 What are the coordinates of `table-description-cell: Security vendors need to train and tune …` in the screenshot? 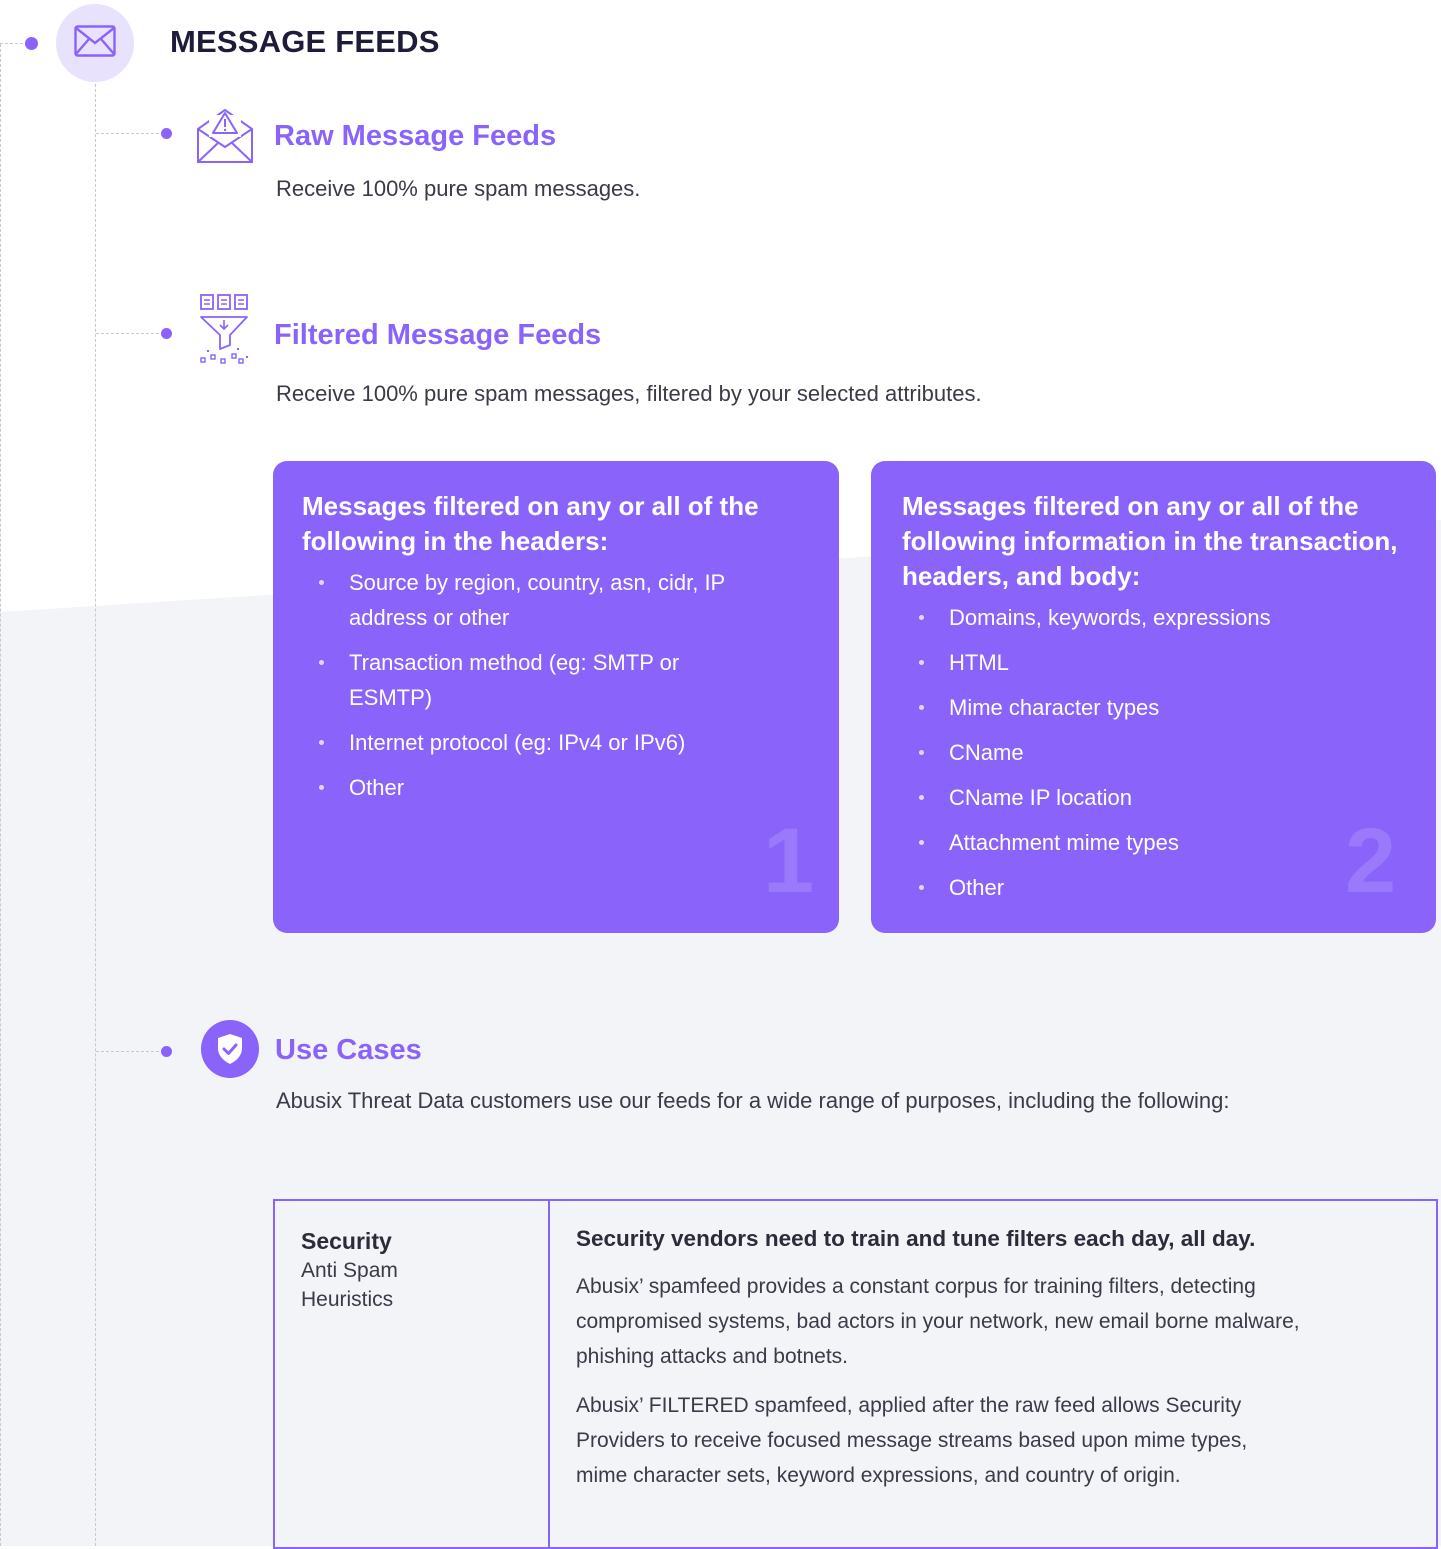 It's located at (993, 1374).